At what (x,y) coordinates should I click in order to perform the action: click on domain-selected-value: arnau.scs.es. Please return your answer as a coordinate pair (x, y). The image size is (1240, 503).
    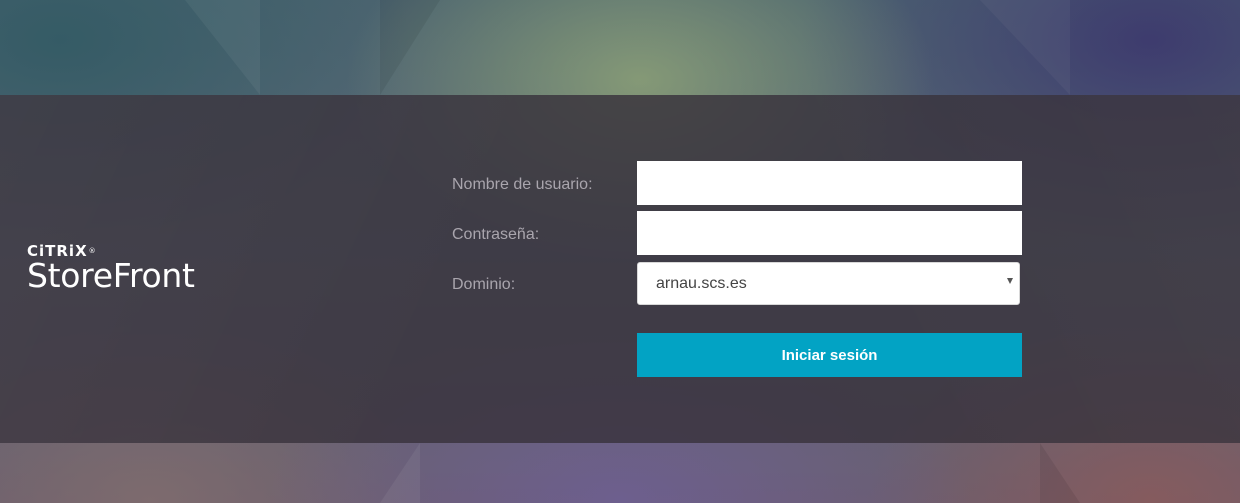
    Looking at the image, I should click on (701, 283).